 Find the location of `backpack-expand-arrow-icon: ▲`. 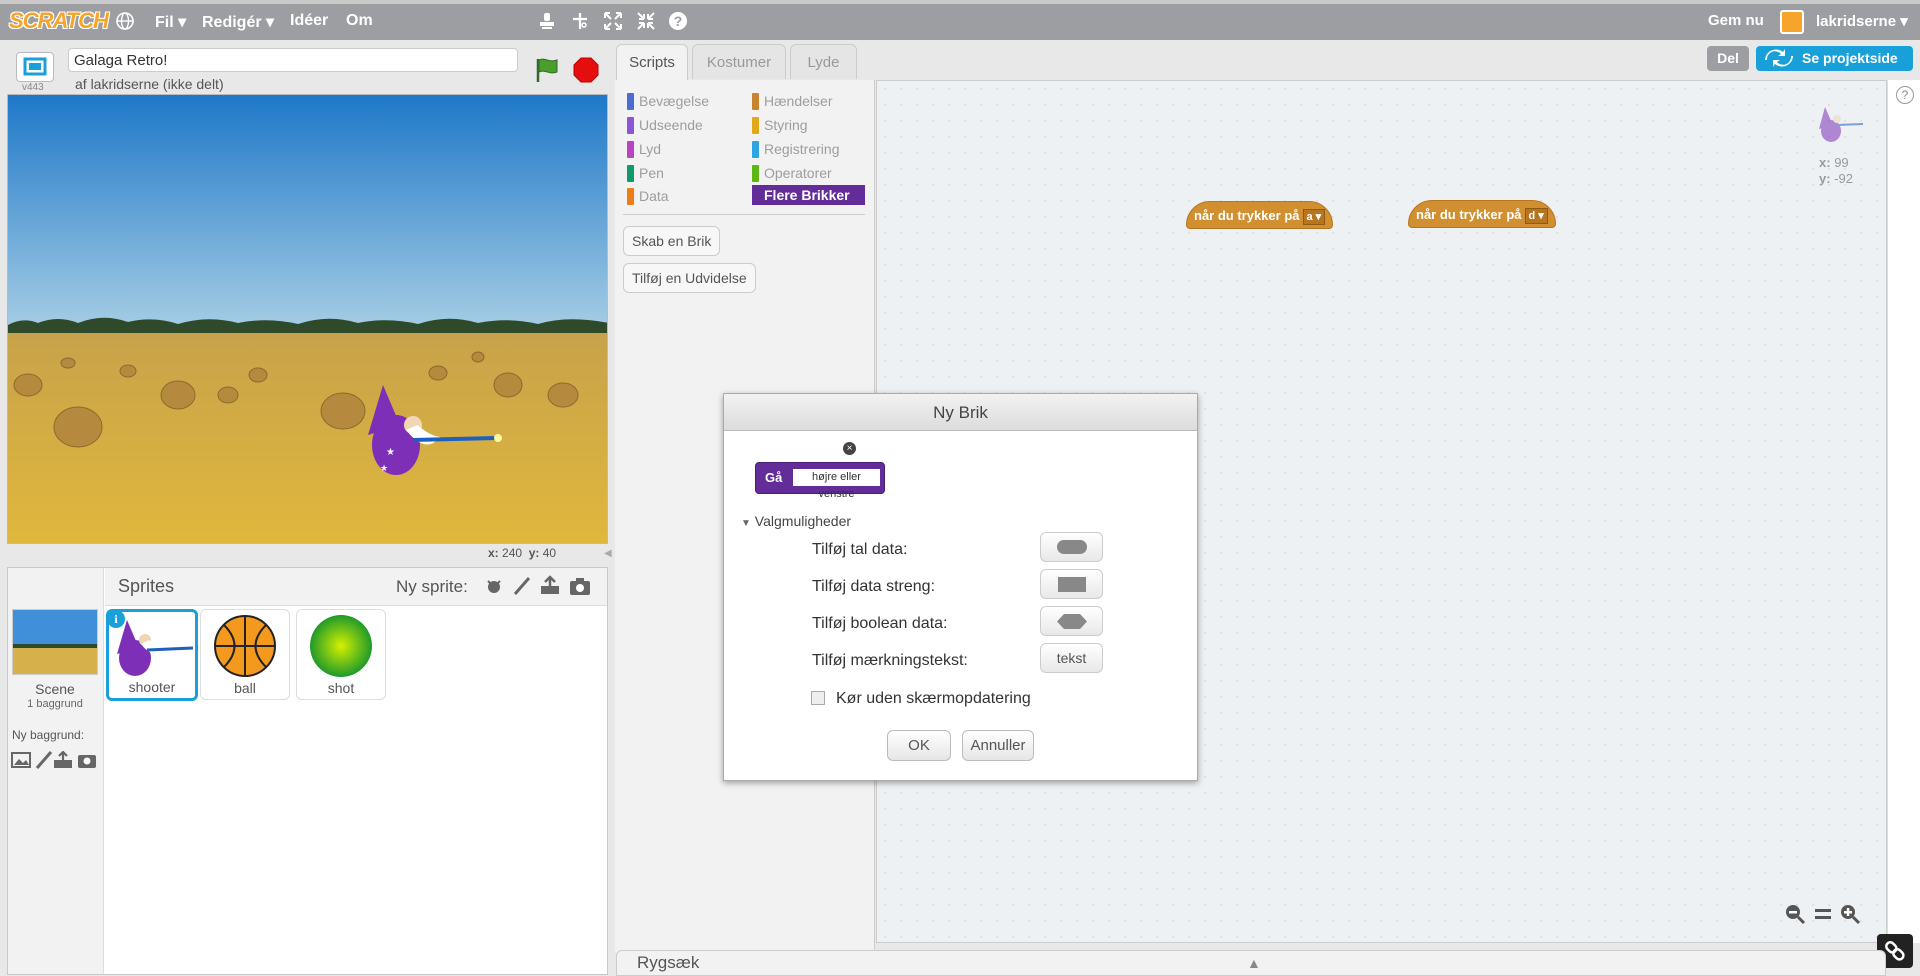

backpack-expand-arrow-icon: ▲ is located at coordinates (1254, 963).